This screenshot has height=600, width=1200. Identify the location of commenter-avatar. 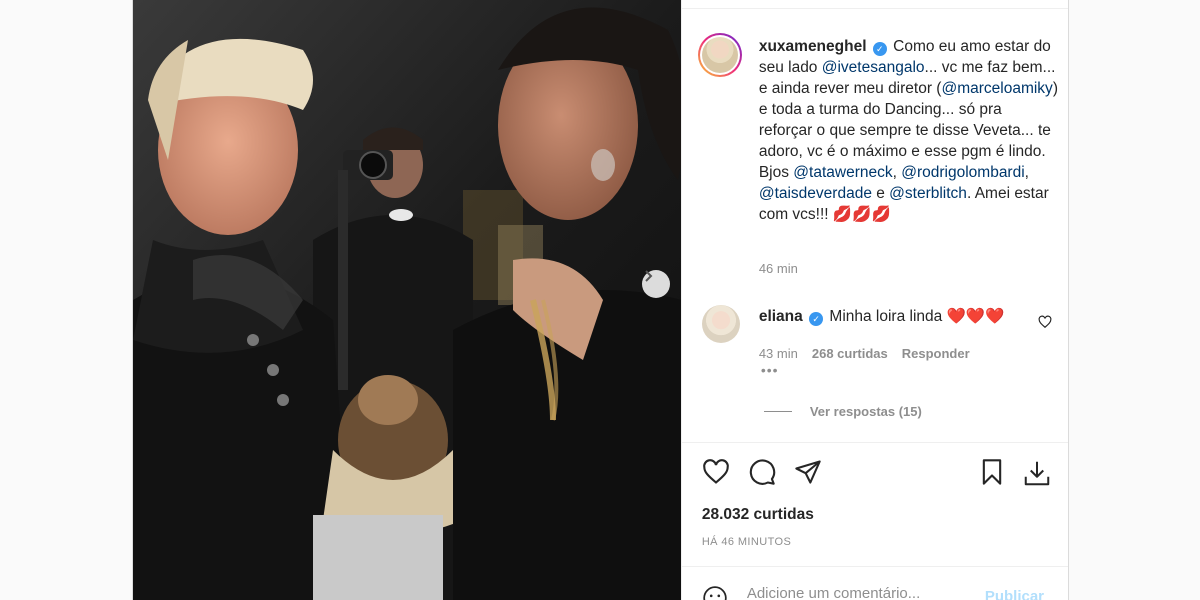
(720, 324).